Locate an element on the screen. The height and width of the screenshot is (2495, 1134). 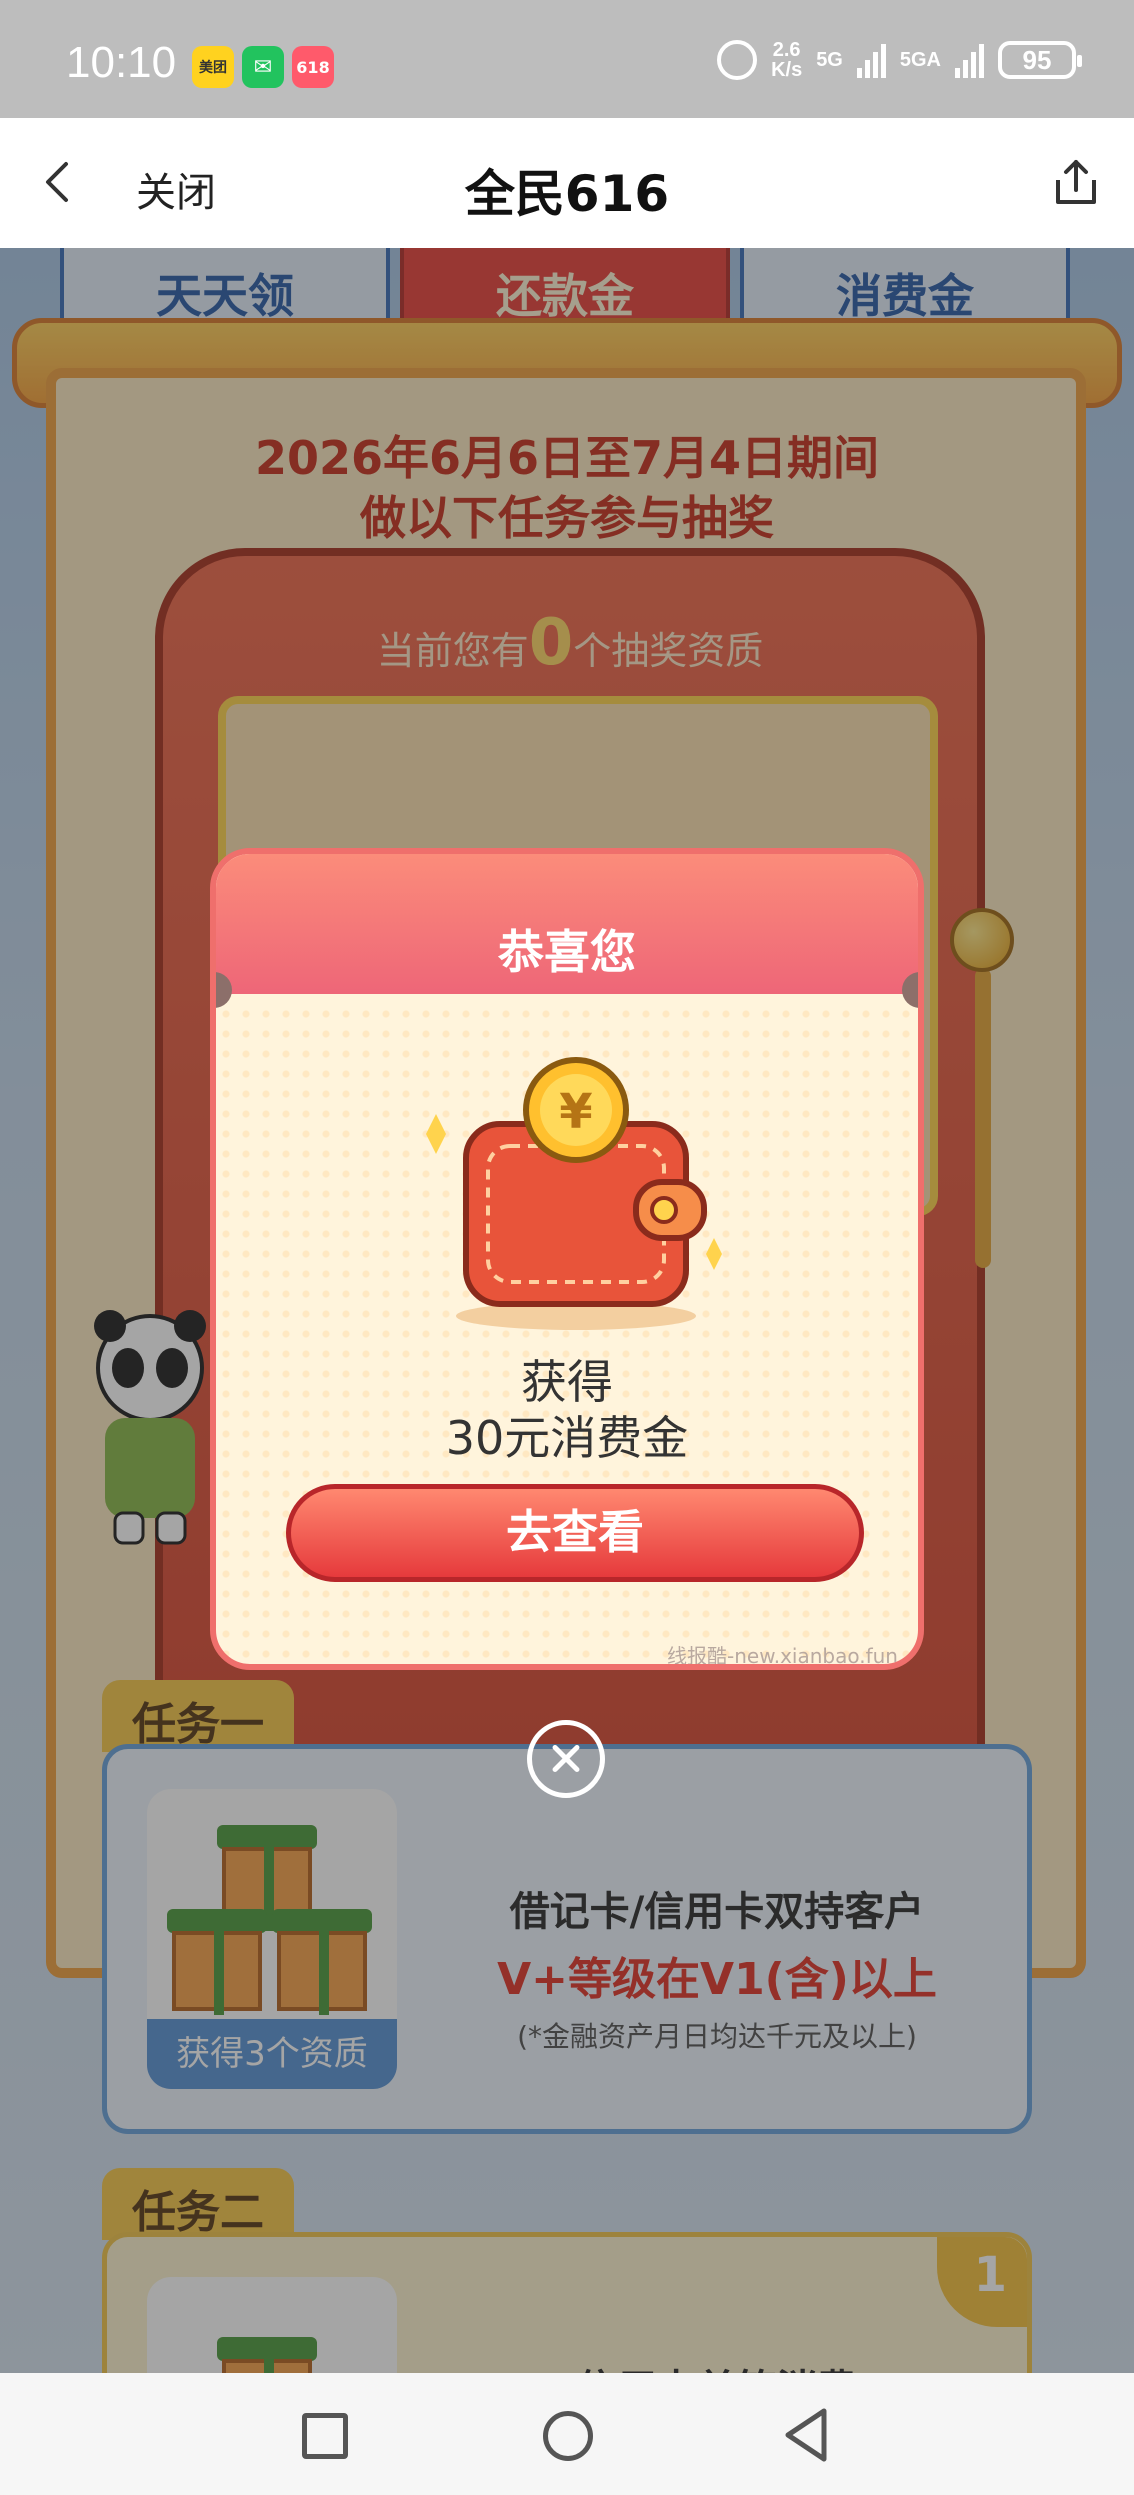
page-title: 全民616 is located at coordinates (567, 194).